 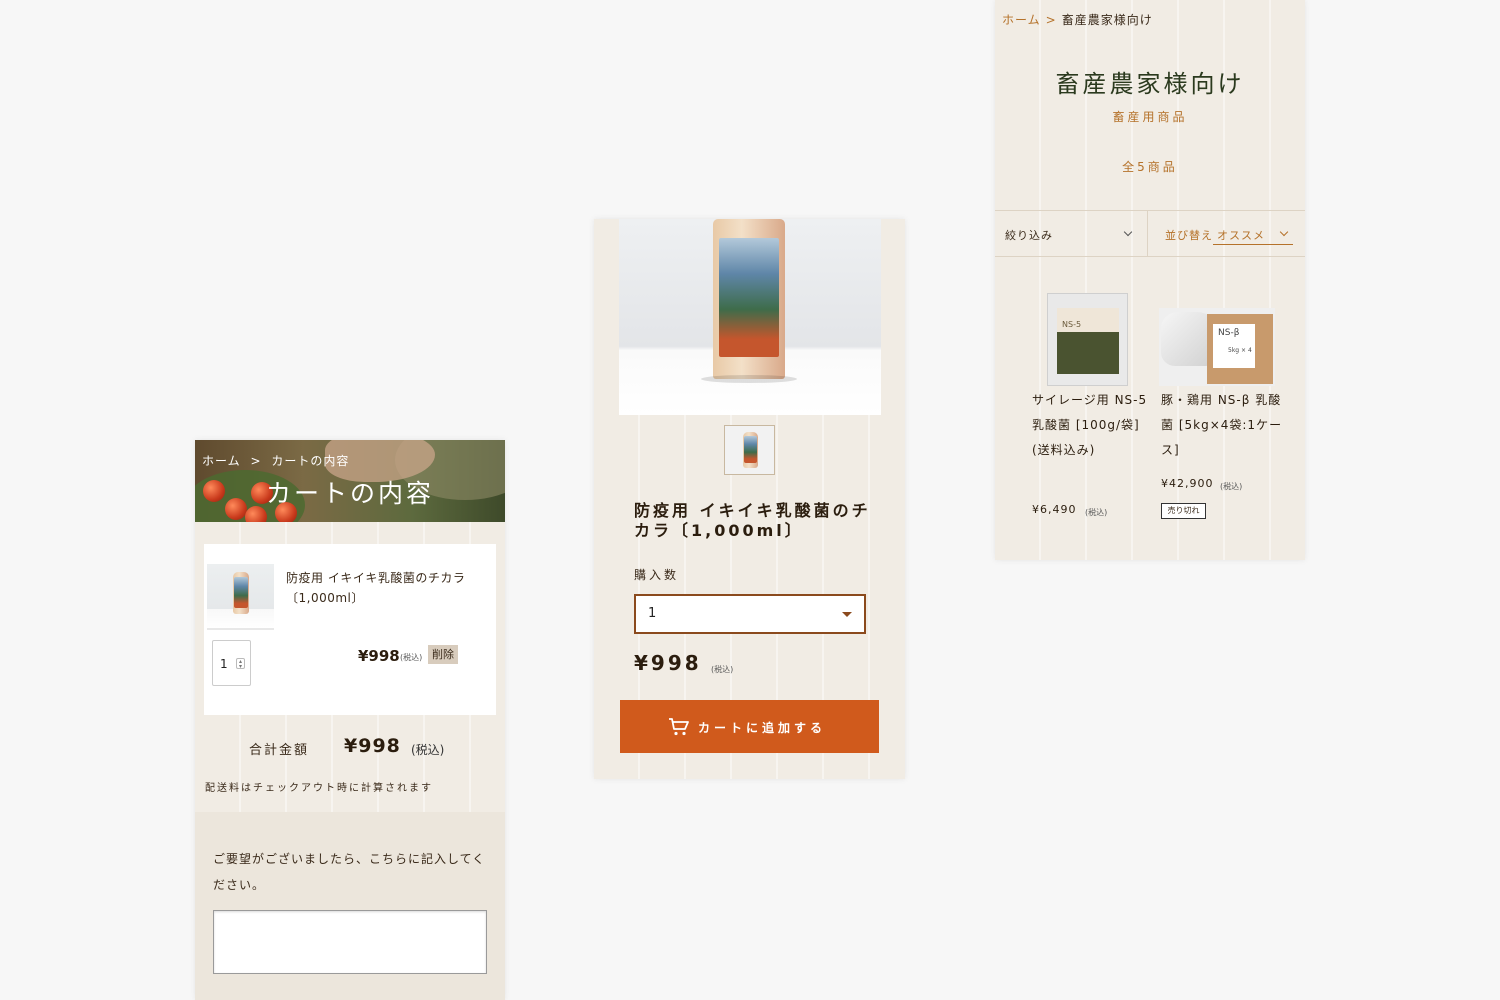 What do you see at coordinates (652, 613) in the screenshot?
I see `quantity-selected-value: 1` at bounding box center [652, 613].